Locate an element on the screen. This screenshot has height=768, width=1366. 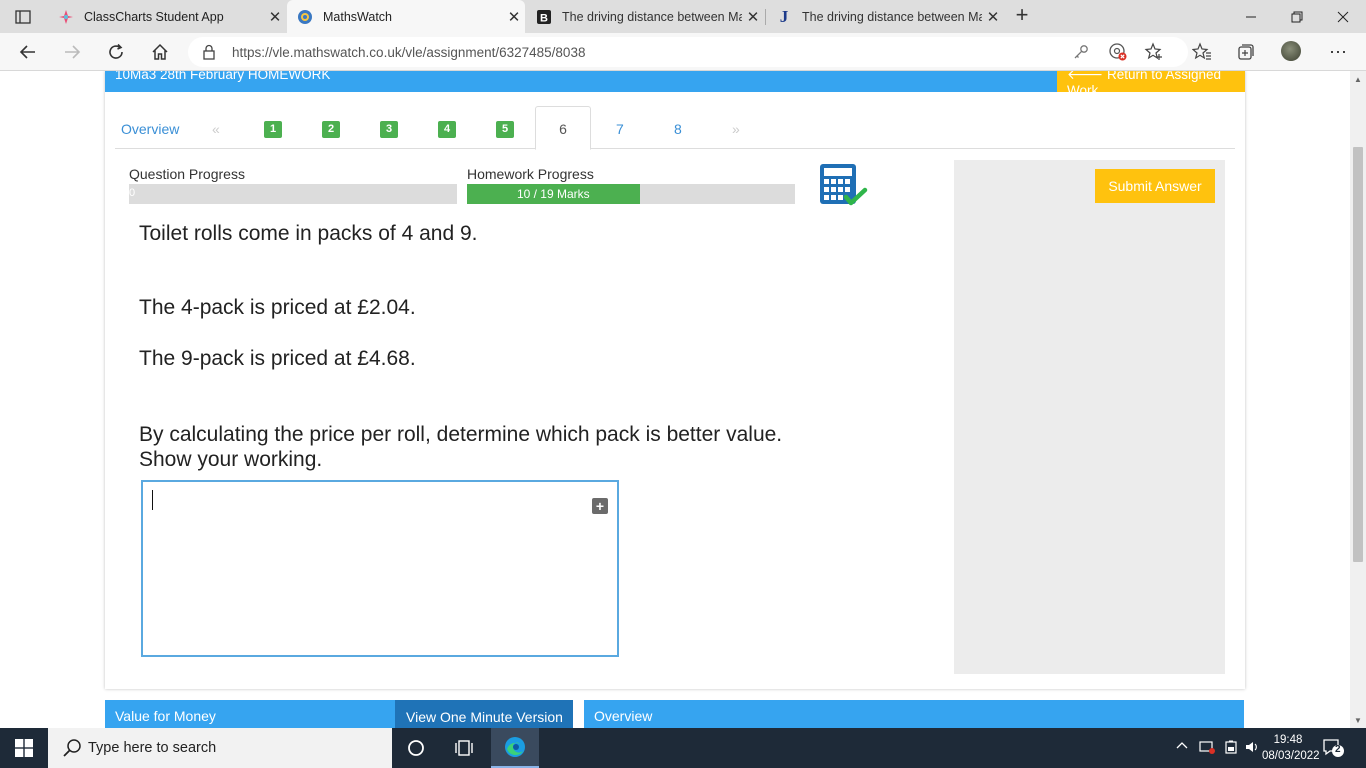
question-progress-label: Question Progress is located at coordinates (187, 174).